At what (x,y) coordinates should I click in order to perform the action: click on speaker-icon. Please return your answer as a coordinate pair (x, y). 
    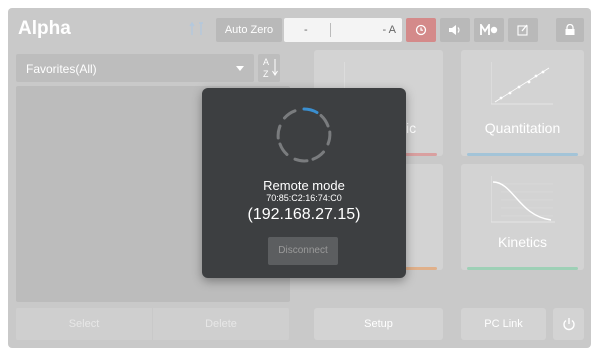
    Looking at the image, I should click on (454, 30).